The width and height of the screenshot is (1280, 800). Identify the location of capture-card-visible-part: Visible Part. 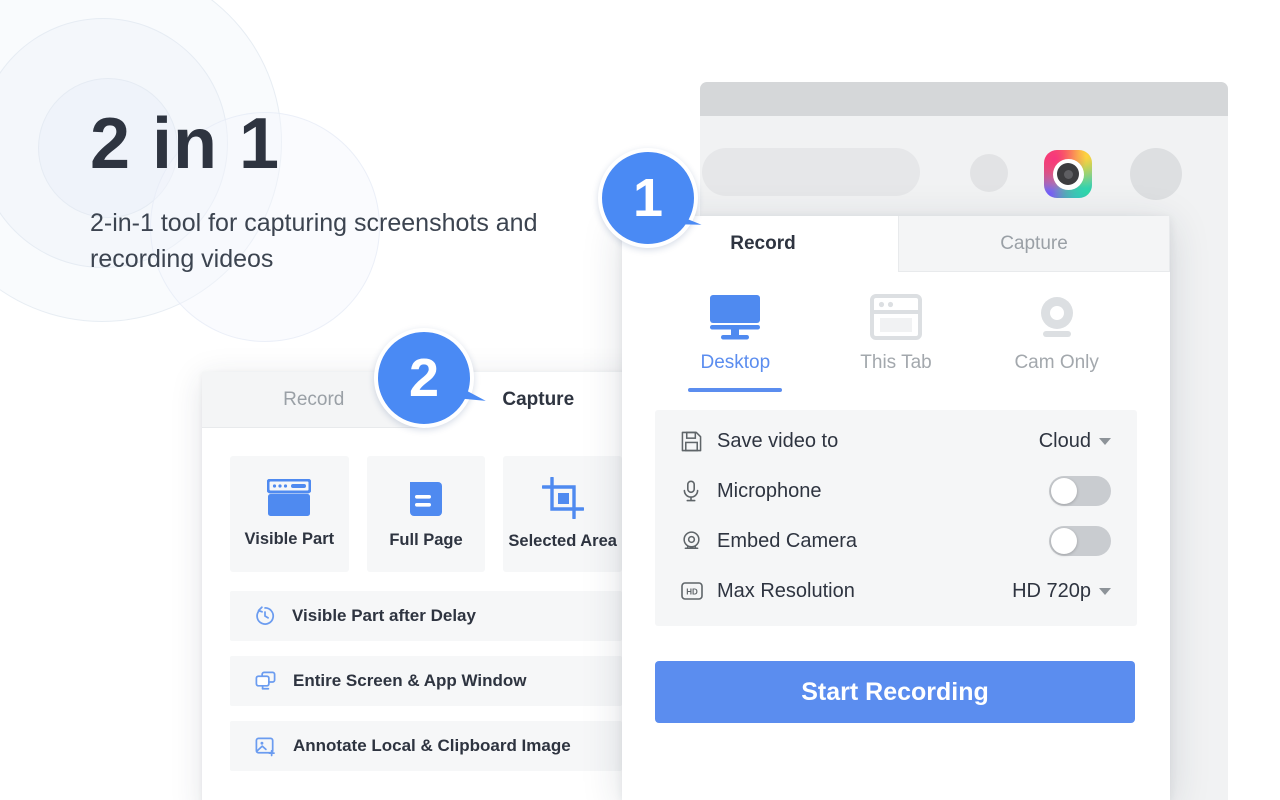
(289, 514).